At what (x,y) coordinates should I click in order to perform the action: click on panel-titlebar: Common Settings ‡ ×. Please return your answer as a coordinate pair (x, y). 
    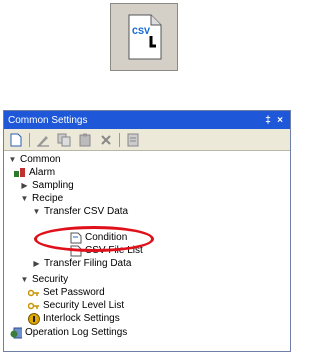
    Looking at the image, I should click on (147, 120).